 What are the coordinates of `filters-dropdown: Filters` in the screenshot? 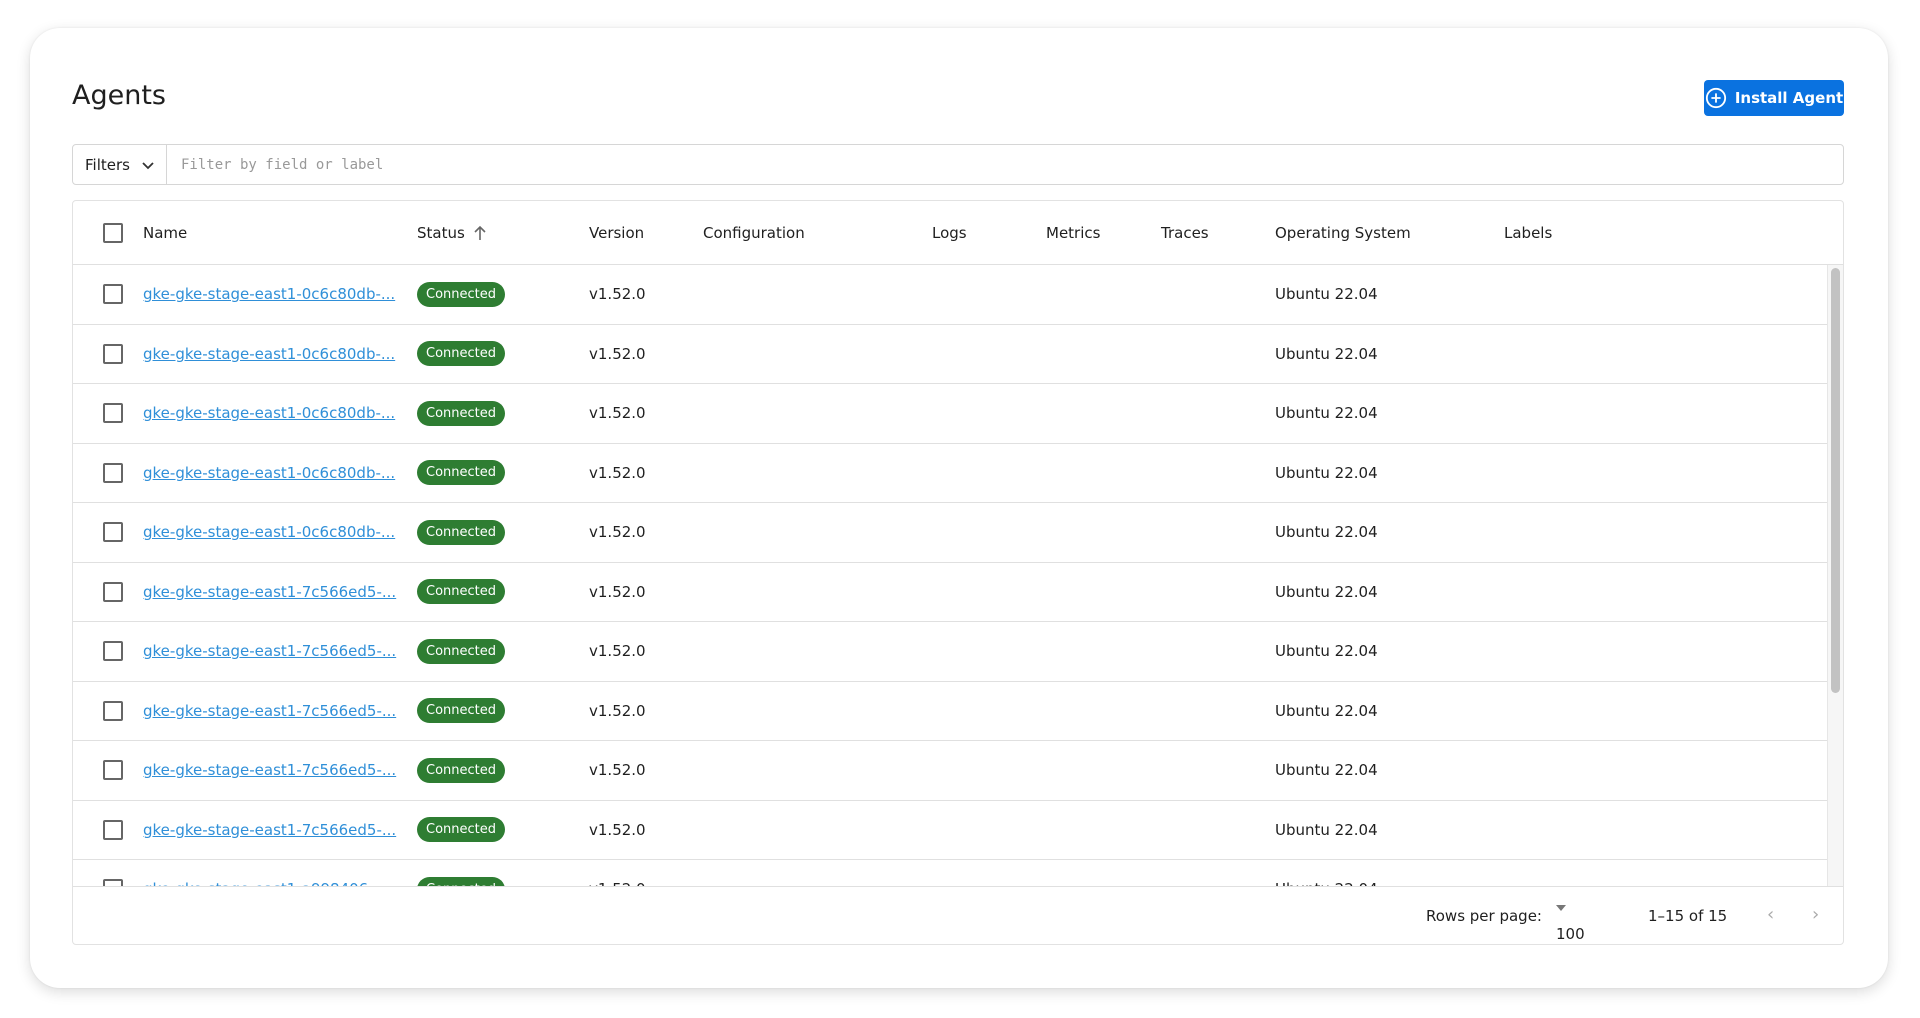 It's located at (120, 164).